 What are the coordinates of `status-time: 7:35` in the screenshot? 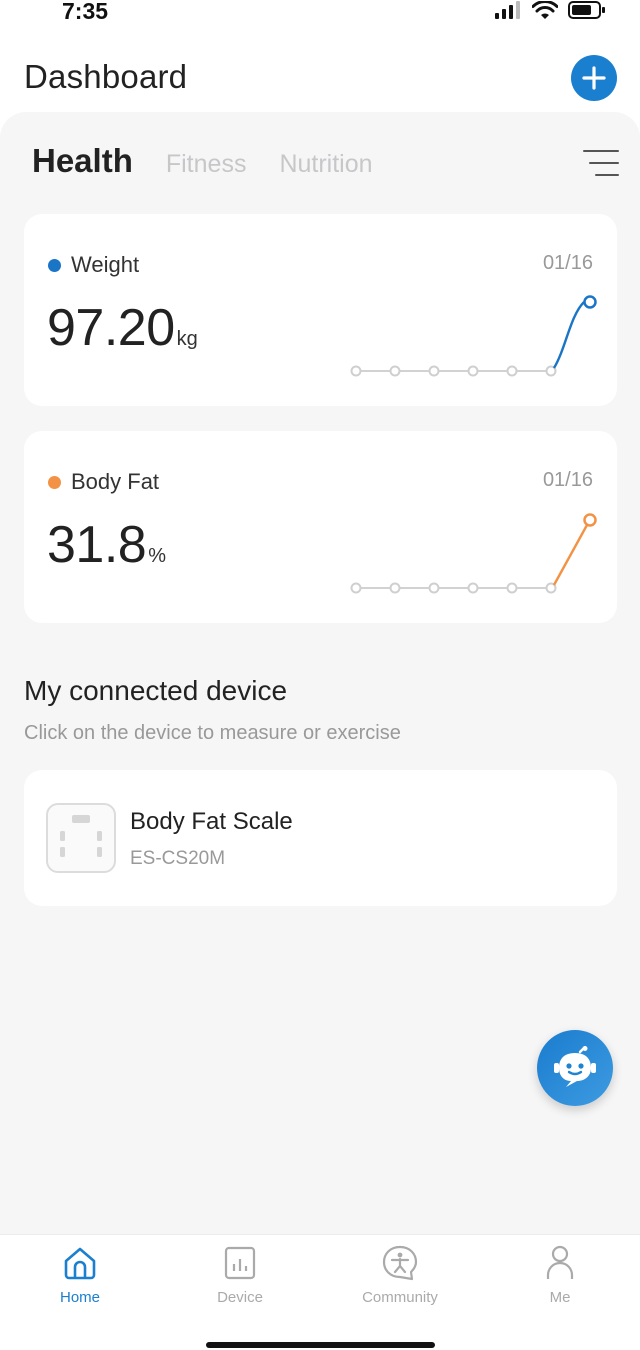 It's located at (85, 12).